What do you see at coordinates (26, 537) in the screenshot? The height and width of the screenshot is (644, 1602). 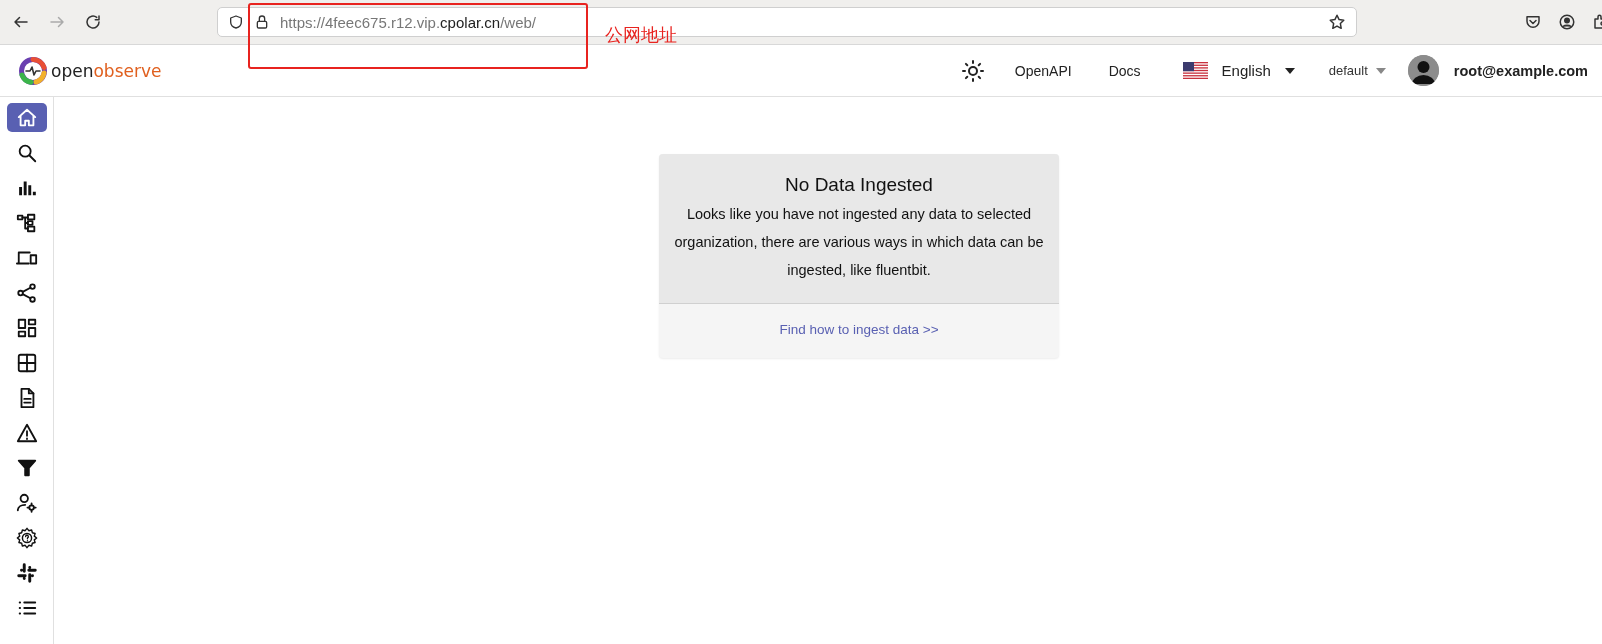 I see `help-gear-icon` at bounding box center [26, 537].